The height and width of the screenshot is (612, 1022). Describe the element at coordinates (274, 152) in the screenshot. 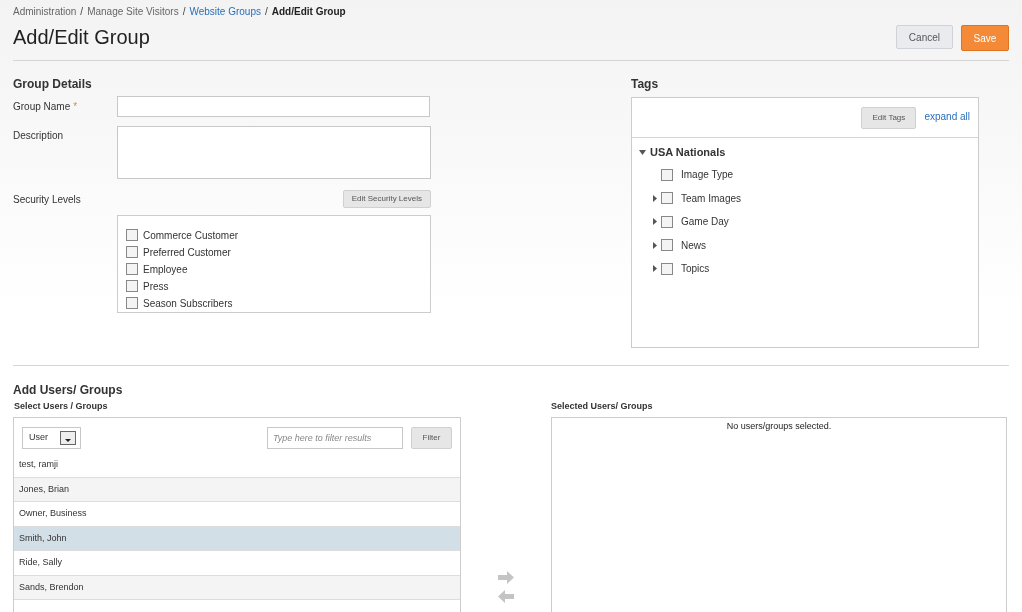

I see `description-field` at that location.